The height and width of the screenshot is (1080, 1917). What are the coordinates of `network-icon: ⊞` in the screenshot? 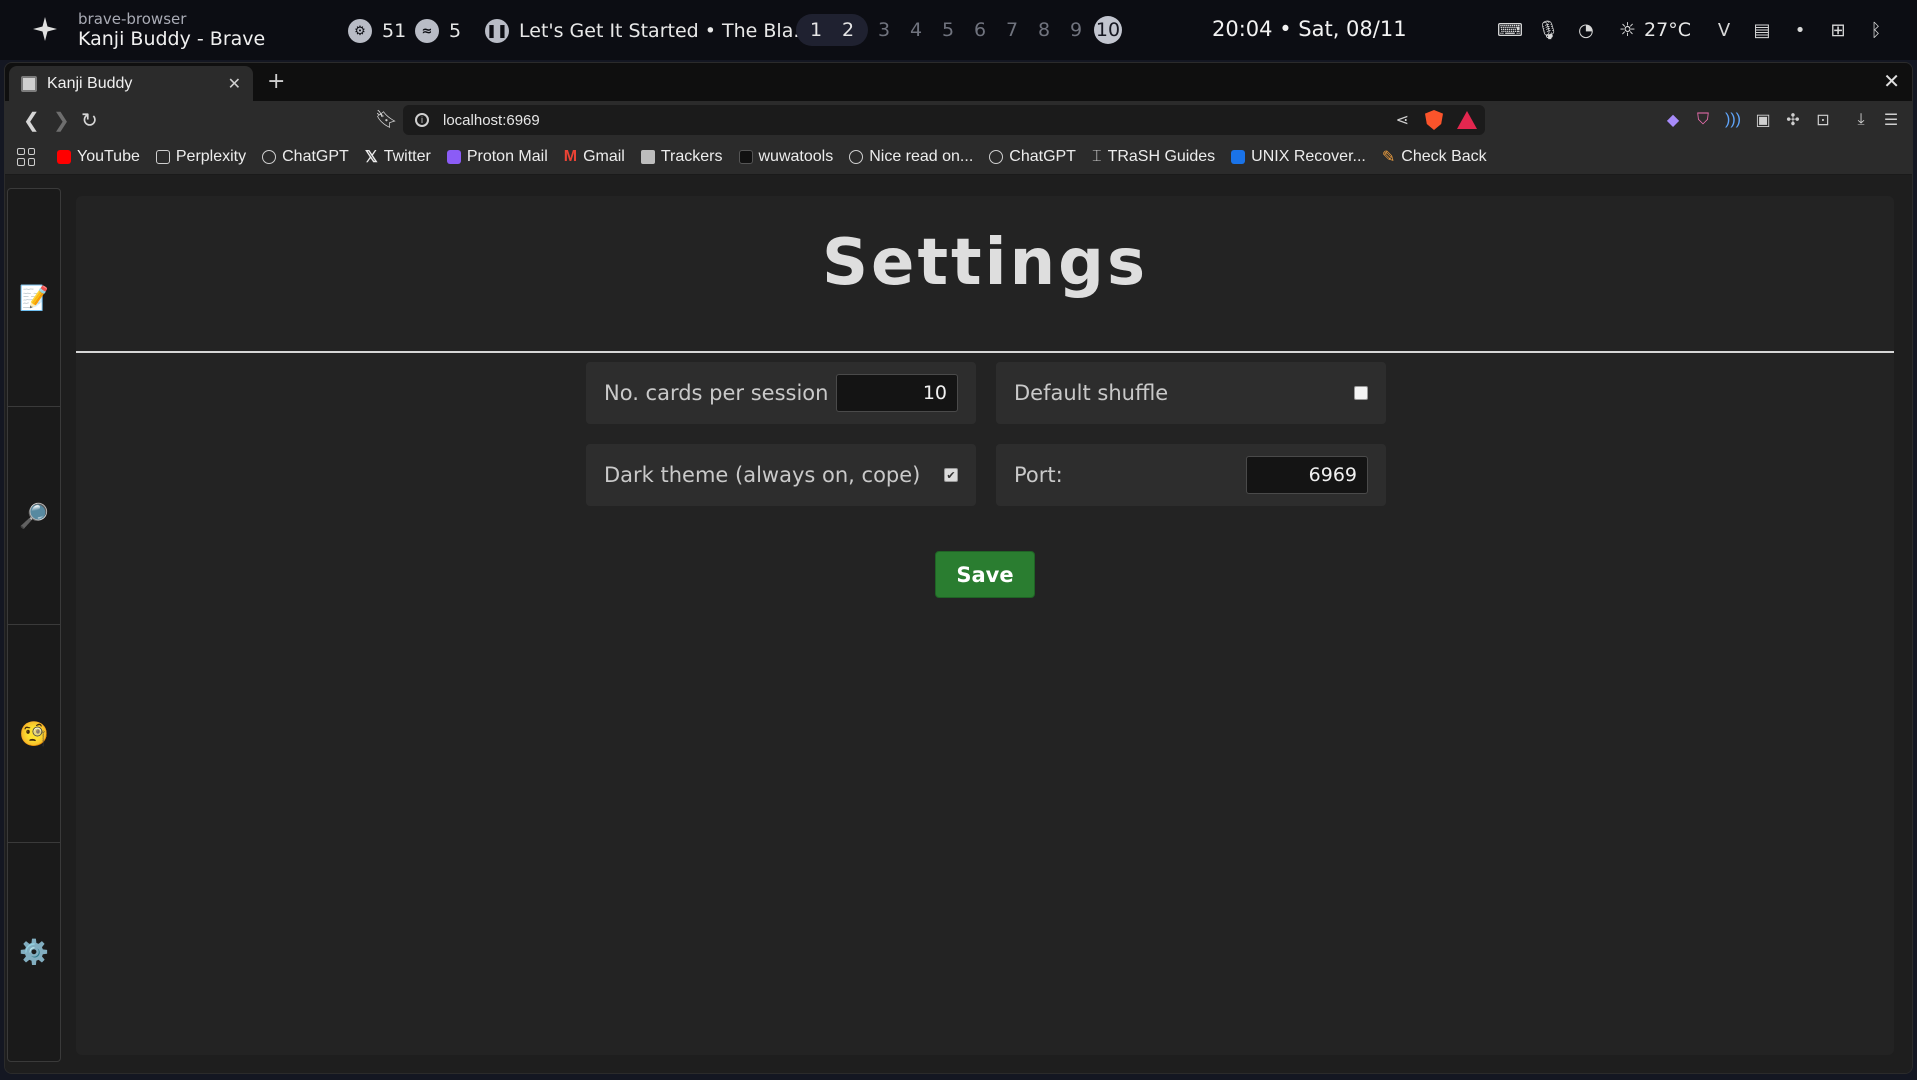 It's located at (1838, 30).